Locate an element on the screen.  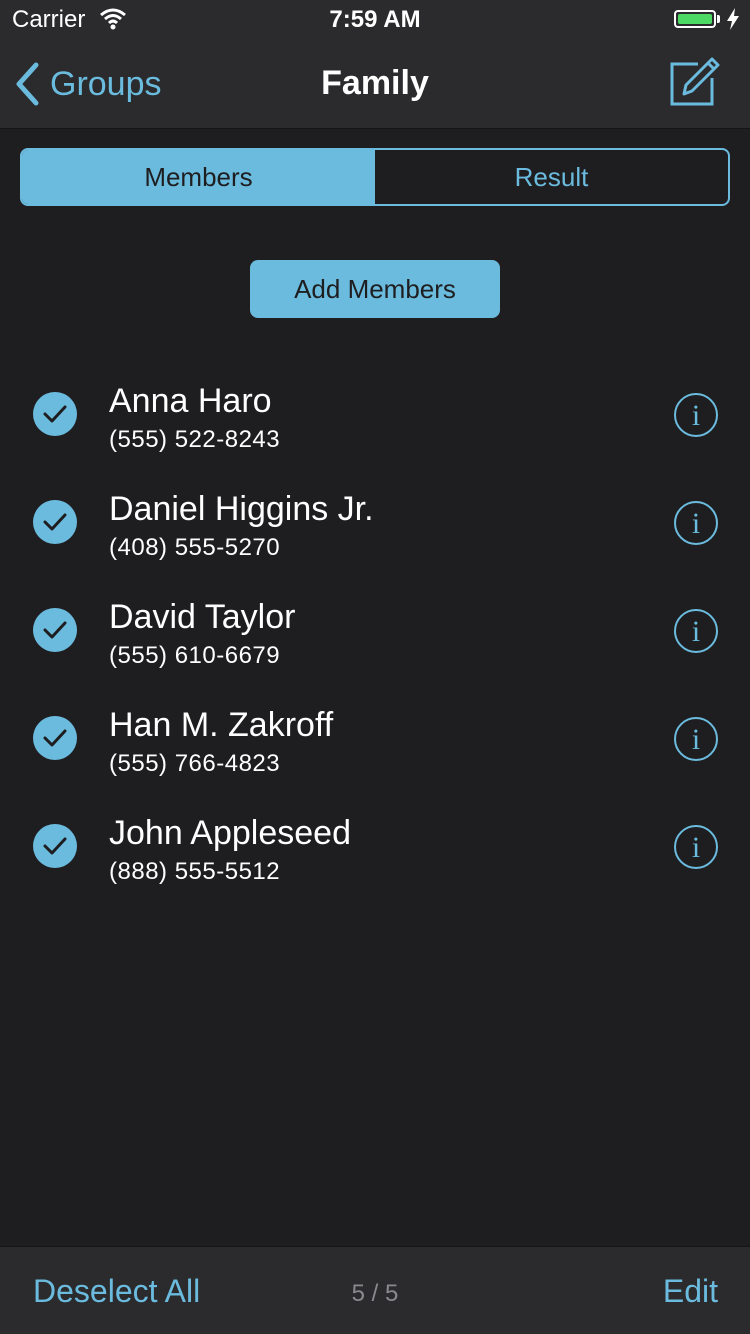
contact-row: John Appleseed (888) 555-5512 i is located at coordinates (375, 858).